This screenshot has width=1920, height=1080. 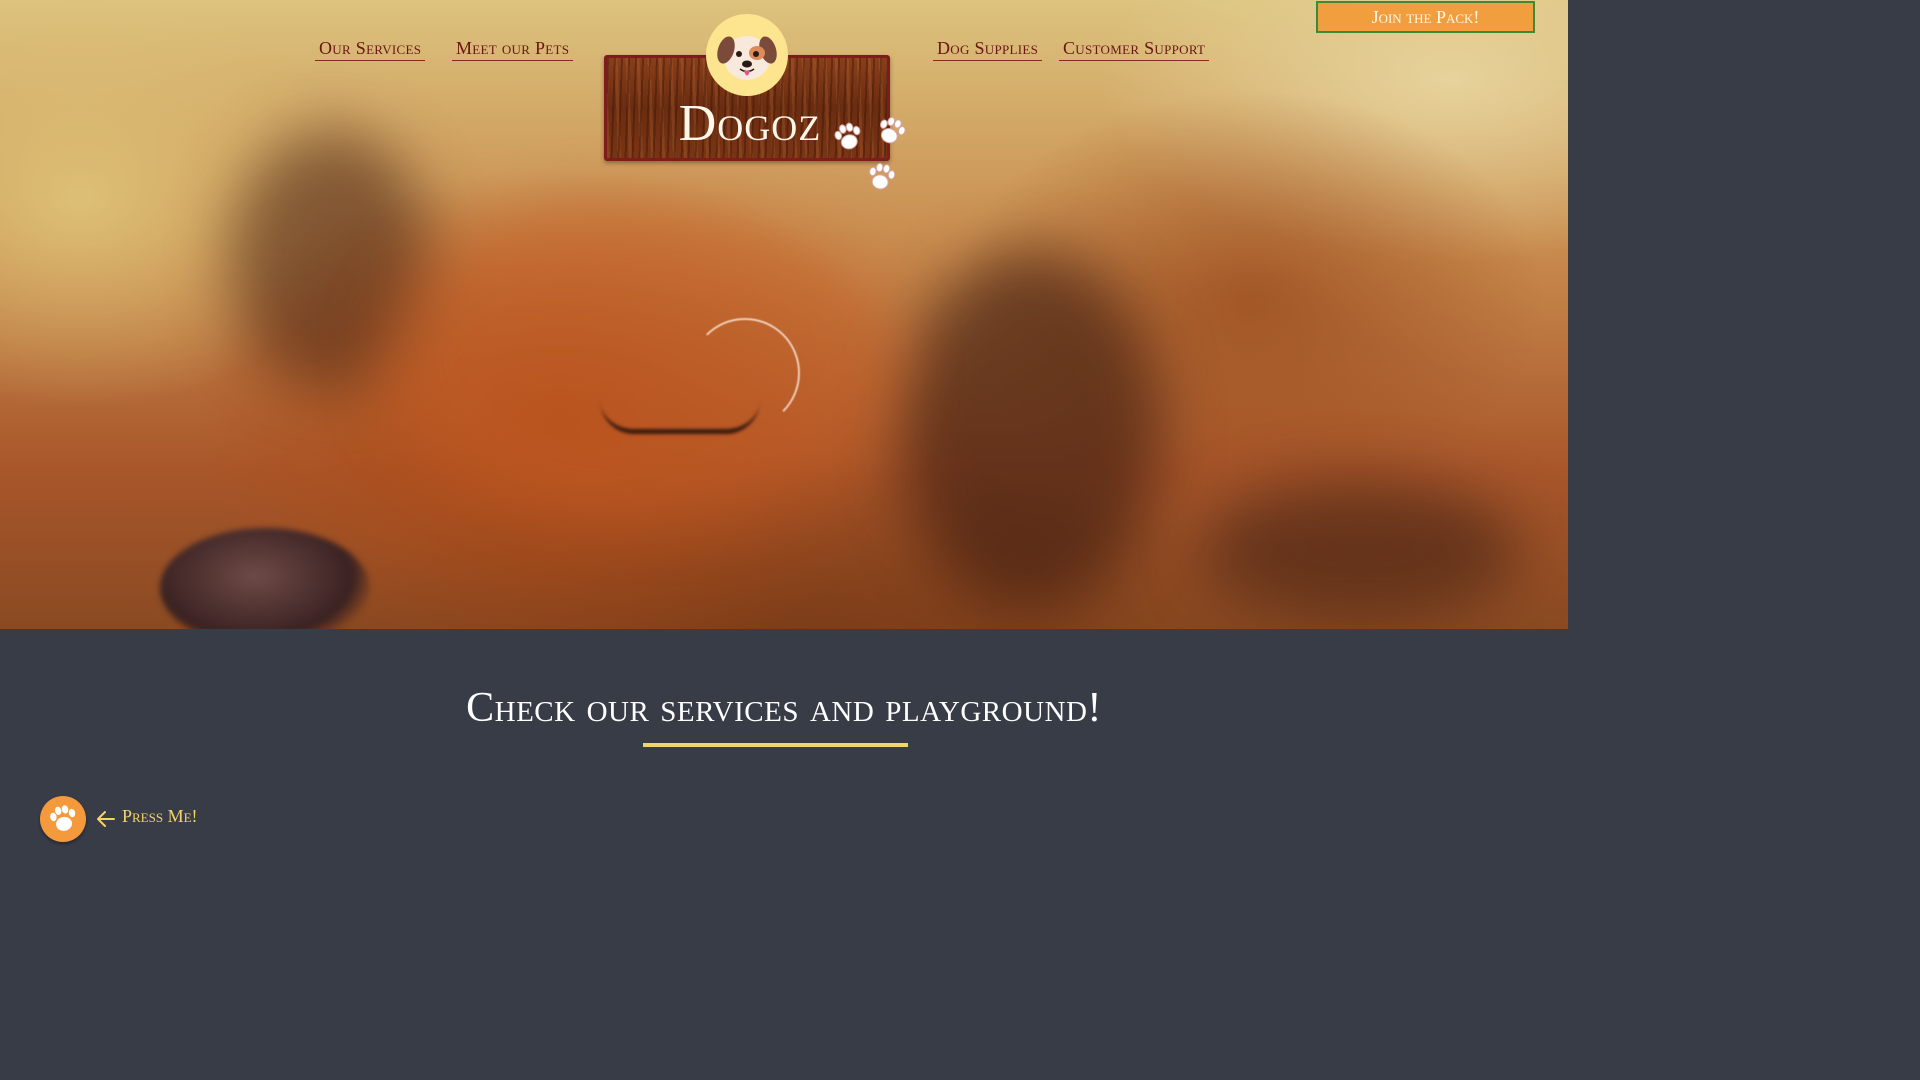 I want to click on nav-dog-supplies: Dog Supplies, so click(x=988, y=49).